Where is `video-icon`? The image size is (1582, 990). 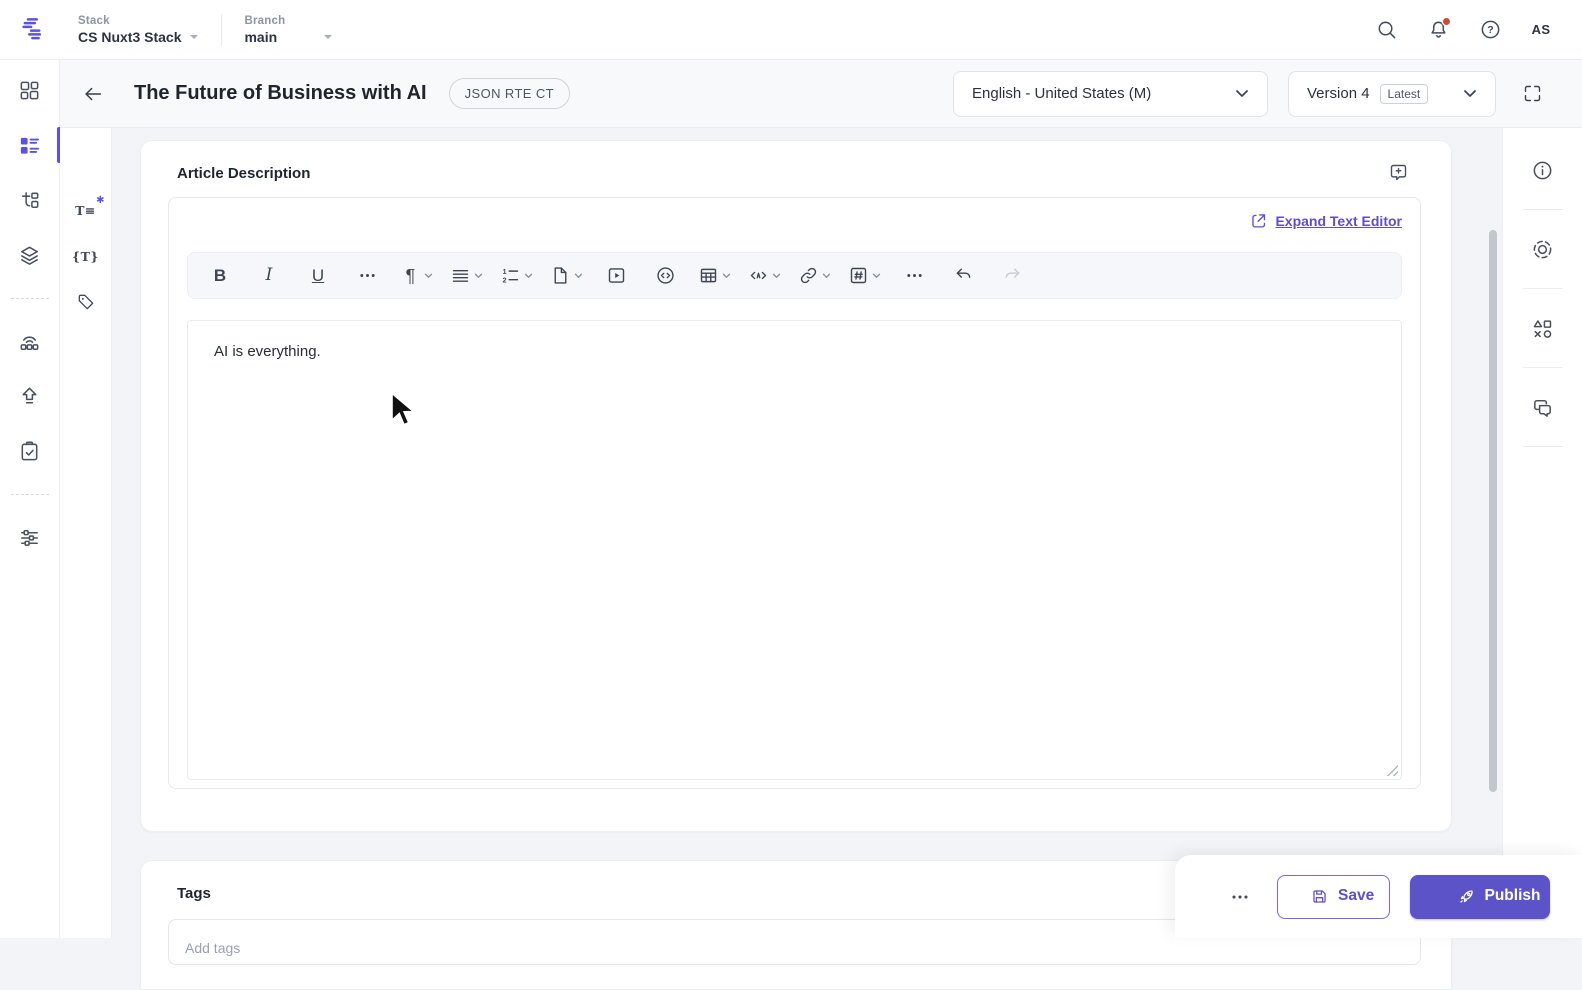
video-icon is located at coordinates (616, 275).